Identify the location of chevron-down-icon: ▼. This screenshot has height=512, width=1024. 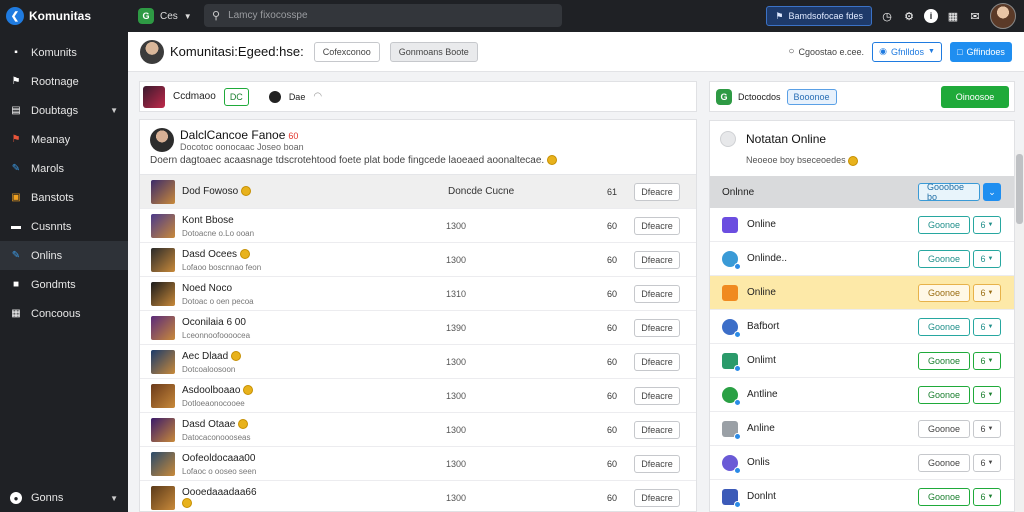
(990, 326).